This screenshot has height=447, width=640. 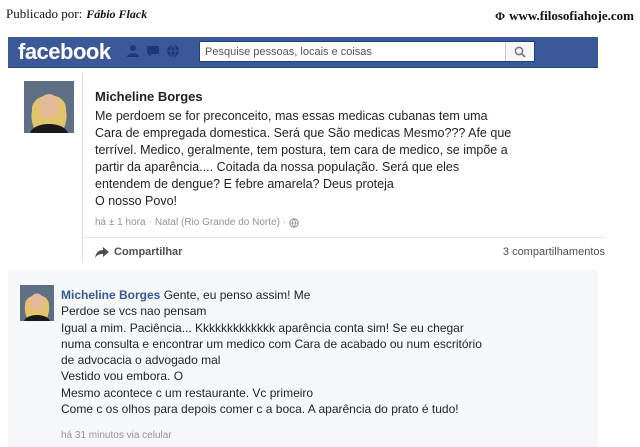 What do you see at coordinates (44, 13) in the screenshot?
I see `published-label: Publicado por:` at bounding box center [44, 13].